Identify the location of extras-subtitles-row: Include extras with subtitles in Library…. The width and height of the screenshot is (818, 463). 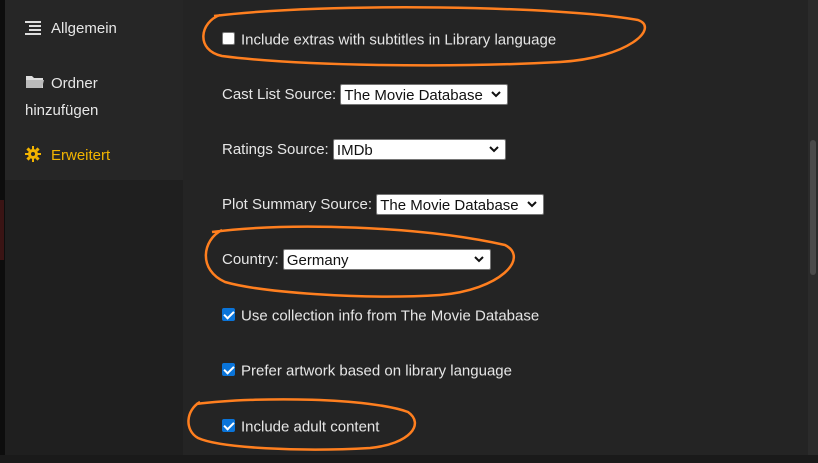
(389, 40).